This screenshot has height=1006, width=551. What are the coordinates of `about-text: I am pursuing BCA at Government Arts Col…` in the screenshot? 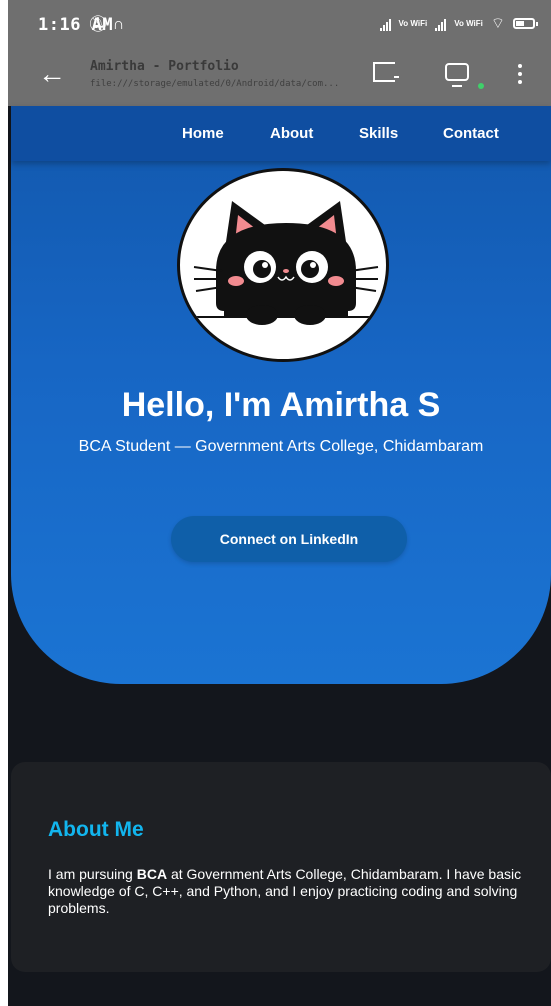 It's located at (295, 891).